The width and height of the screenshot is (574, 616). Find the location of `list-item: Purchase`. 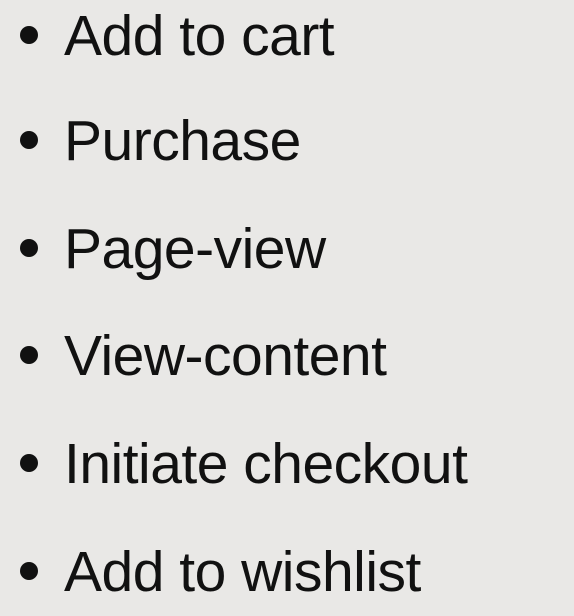

list-item: Purchase is located at coordinates (287, 145).